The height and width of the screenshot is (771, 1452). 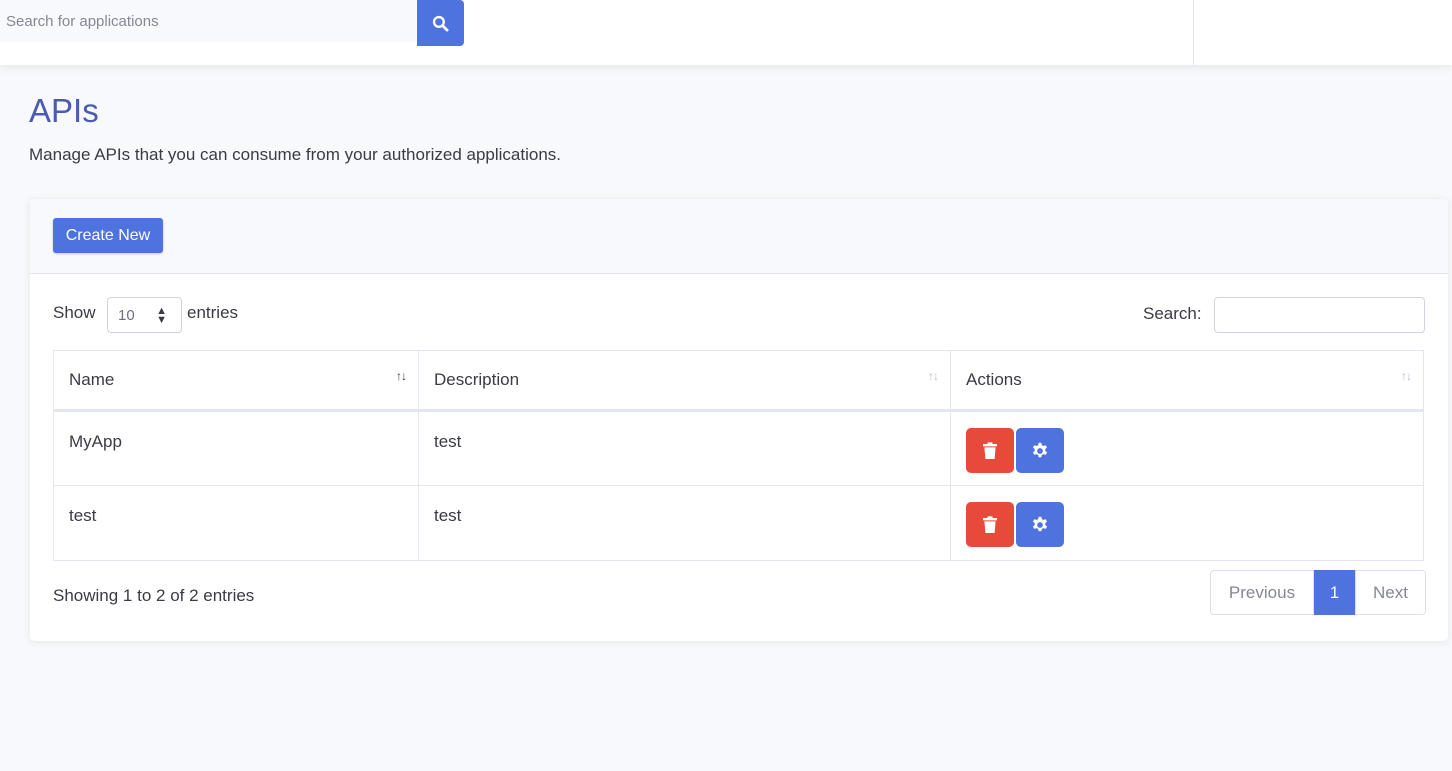 I want to click on app-search-input, so click(x=208, y=21).